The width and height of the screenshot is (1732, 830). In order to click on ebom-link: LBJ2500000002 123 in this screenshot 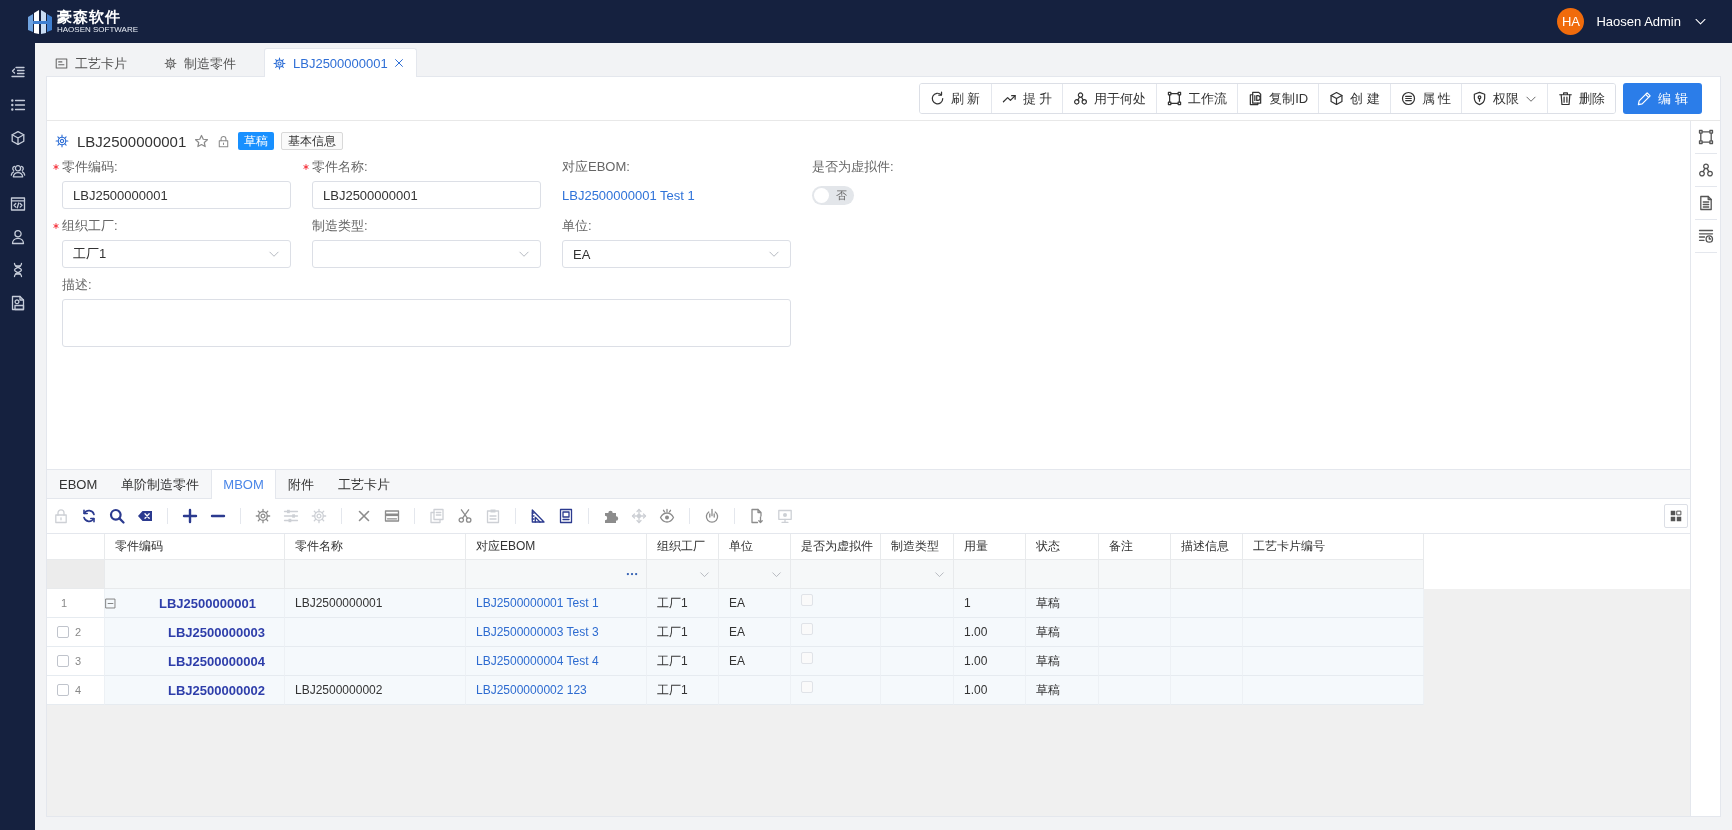, I will do `click(531, 690)`.